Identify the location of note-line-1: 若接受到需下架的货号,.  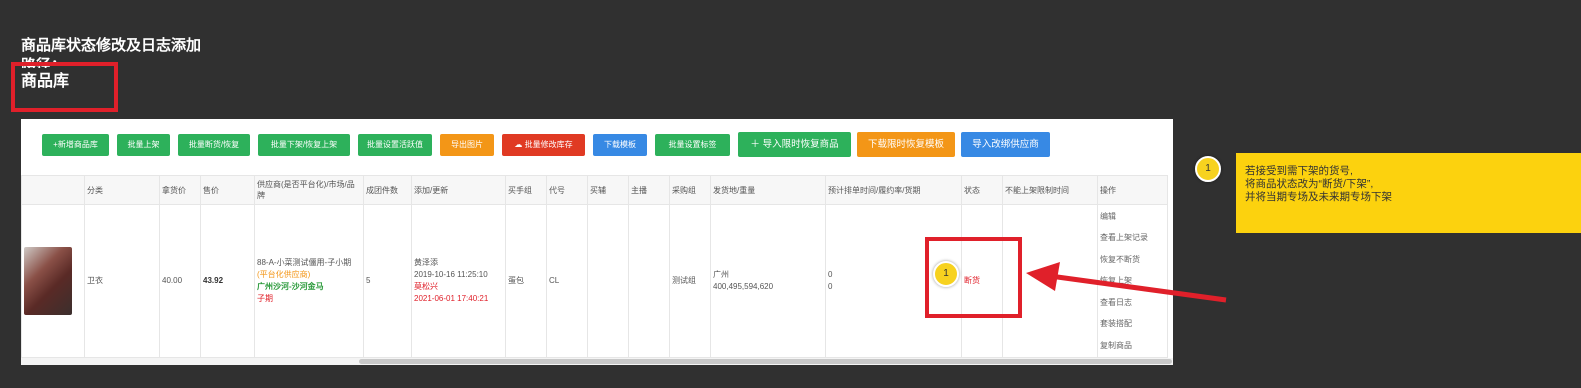
(1299, 171).